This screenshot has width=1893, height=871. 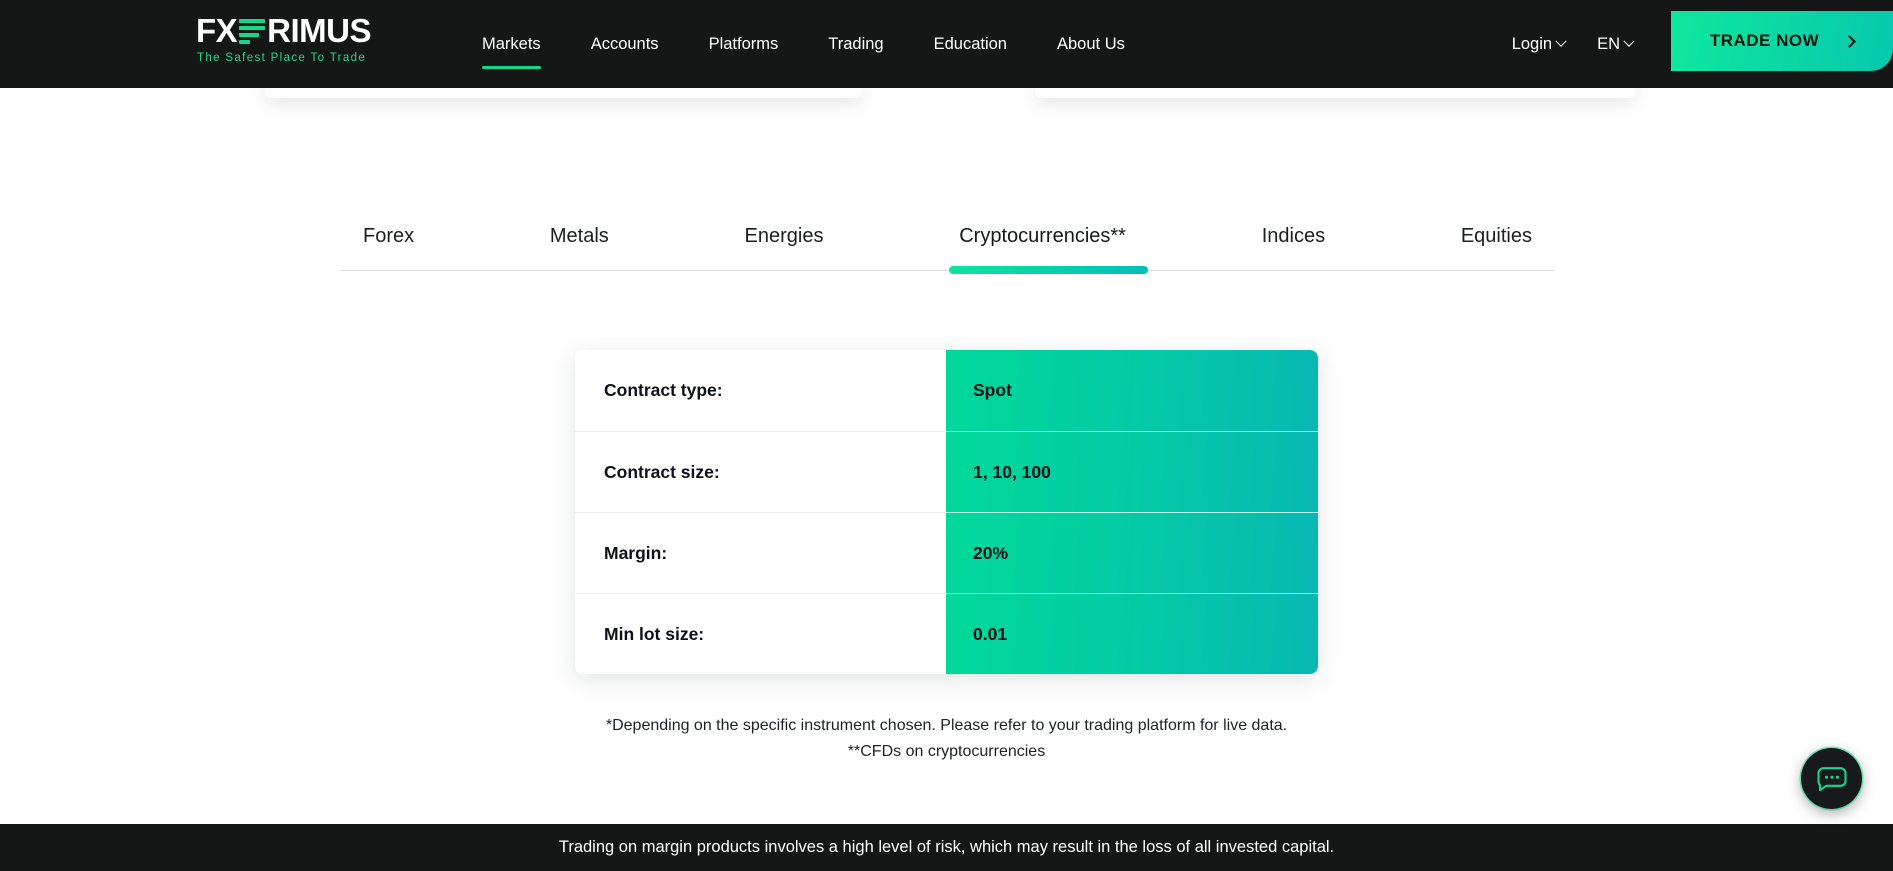 I want to click on chat-widget-button, so click(x=1831, y=778).